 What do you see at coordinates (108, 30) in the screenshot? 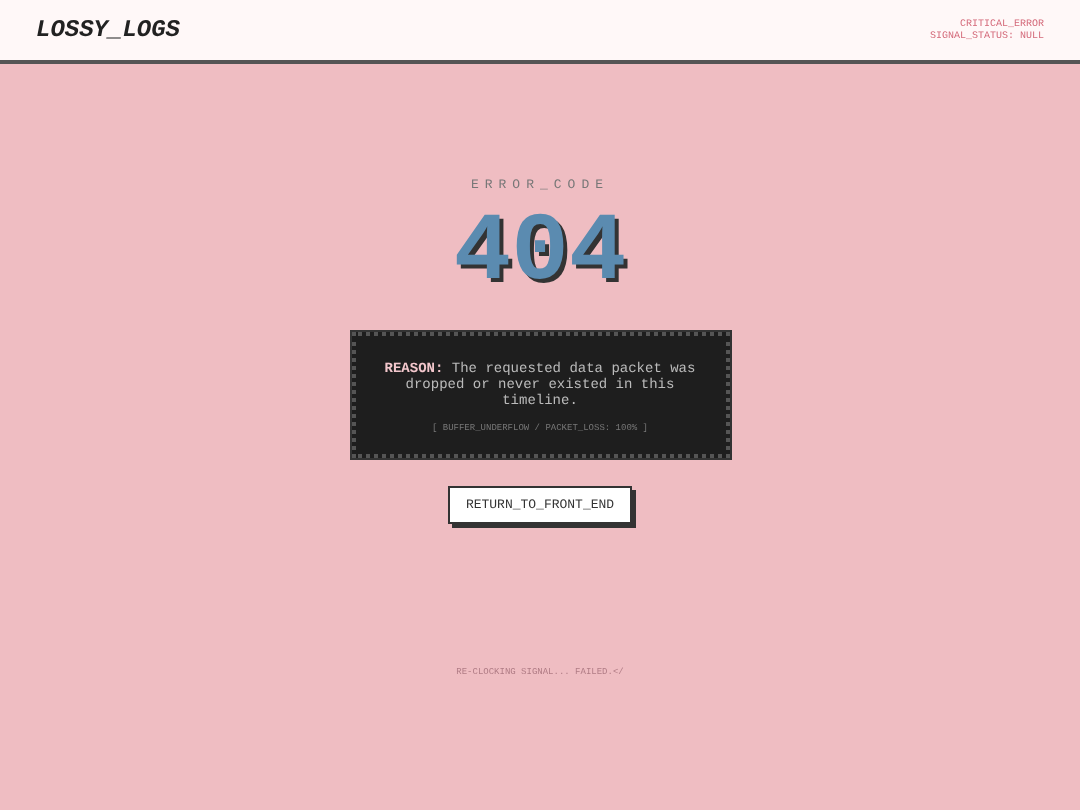
I see `logo: LOSSY_LOGS` at bounding box center [108, 30].